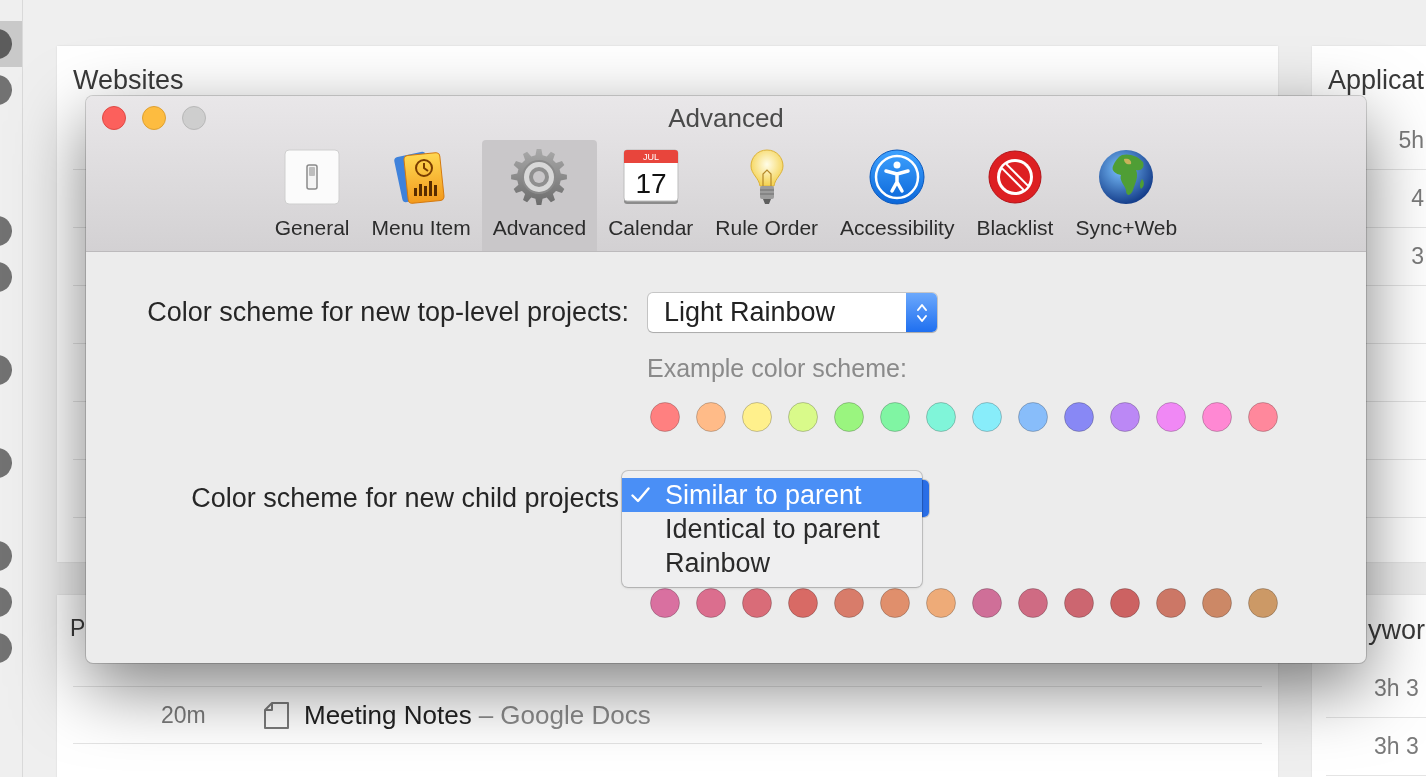 The height and width of the screenshot is (777, 1426). What do you see at coordinates (564, 715) in the screenshot?
I see `document-source: – Google Docs` at bounding box center [564, 715].